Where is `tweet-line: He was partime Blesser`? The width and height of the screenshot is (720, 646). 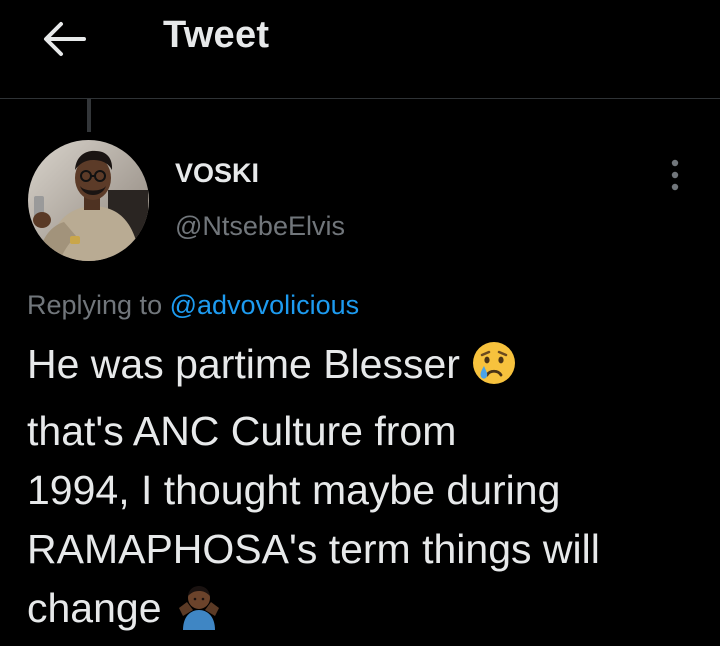 tweet-line: He was partime Blesser is located at coordinates (367, 368).